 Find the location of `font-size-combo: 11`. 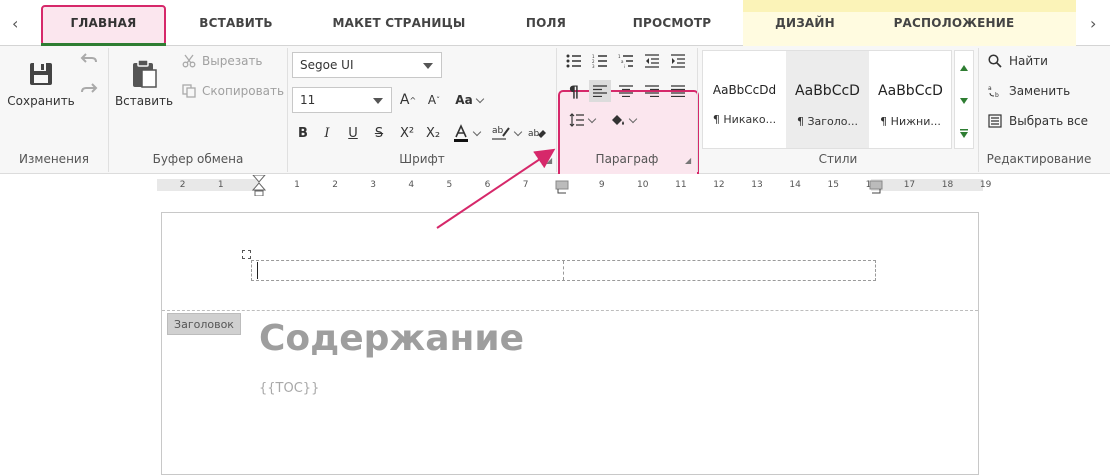

font-size-combo: 11 is located at coordinates (342, 100).